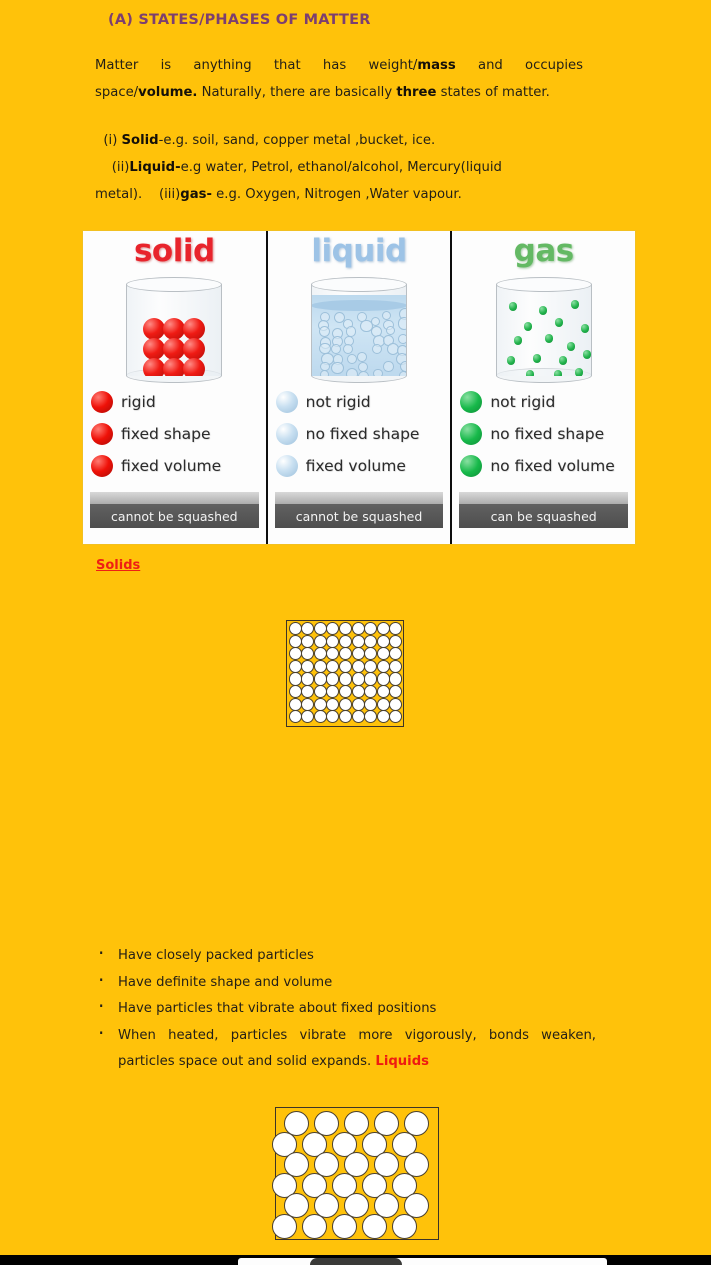 This screenshot has height=1265, width=711. Describe the element at coordinates (140, 140) in the screenshot. I see `solid-label: Solid` at that location.